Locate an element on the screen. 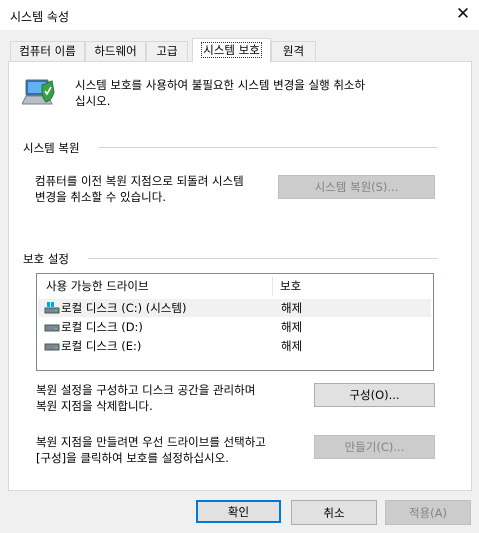  apply-button: 적용(A) is located at coordinates (428, 512).